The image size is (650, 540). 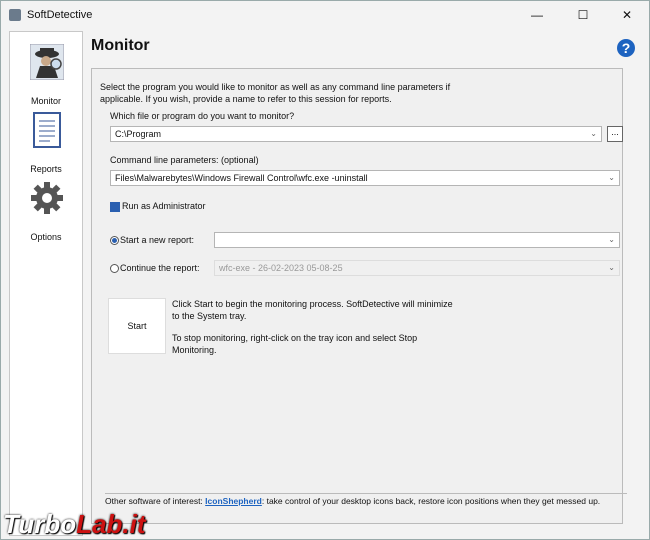 What do you see at coordinates (356, 134) in the screenshot?
I see `program-combo: C:\Program ⌄` at bounding box center [356, 134].